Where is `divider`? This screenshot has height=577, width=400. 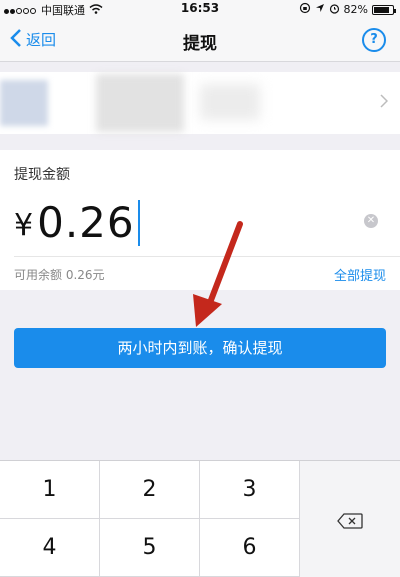 divider is located at coordinates (207, 256).